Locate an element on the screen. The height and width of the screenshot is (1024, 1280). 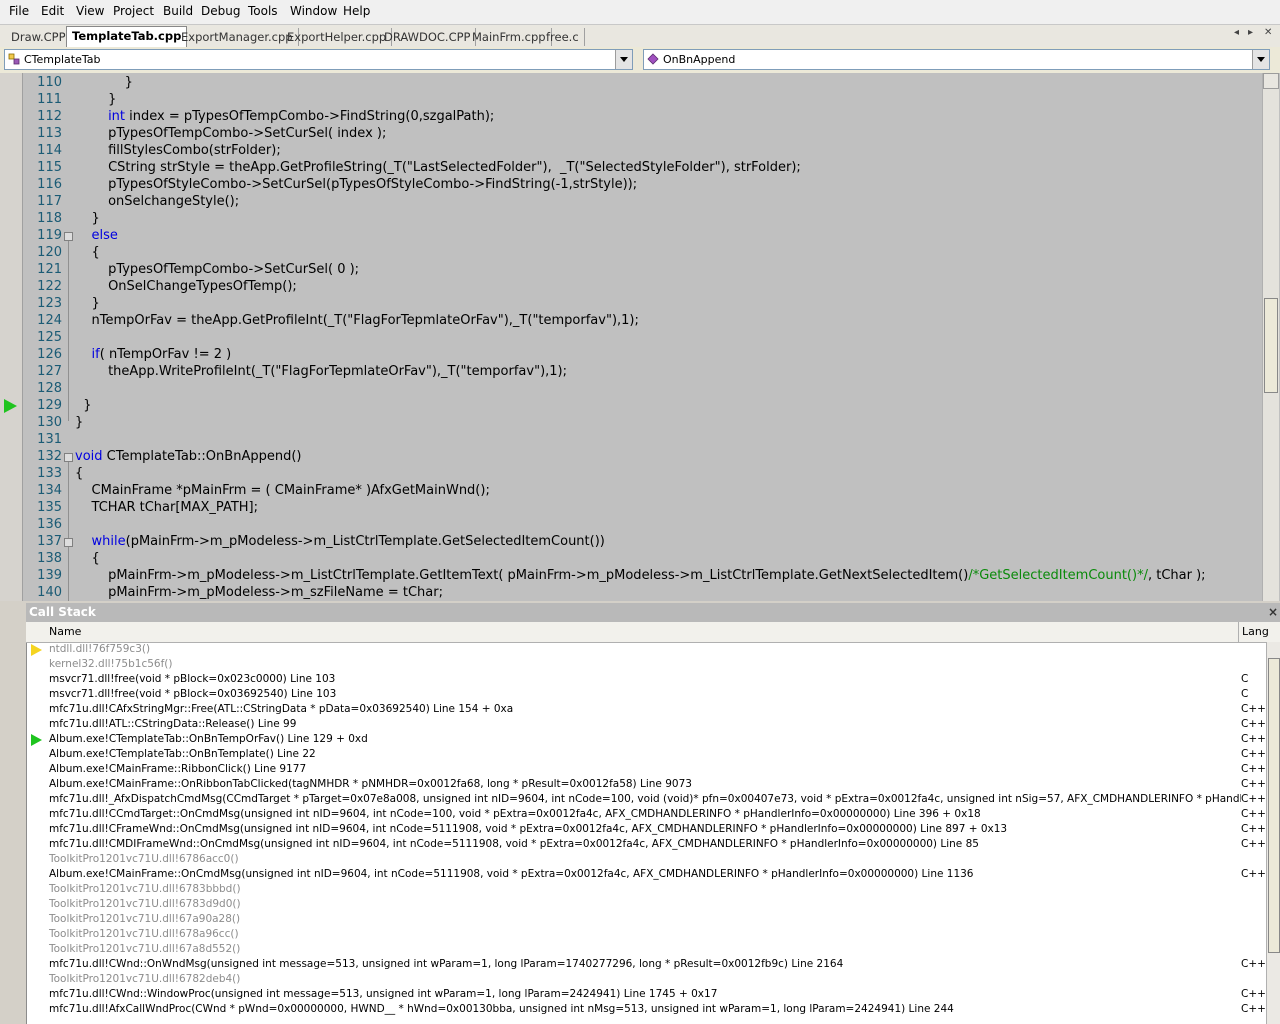
close-document-icon: ✕ is located at coordinates (1268, 32).